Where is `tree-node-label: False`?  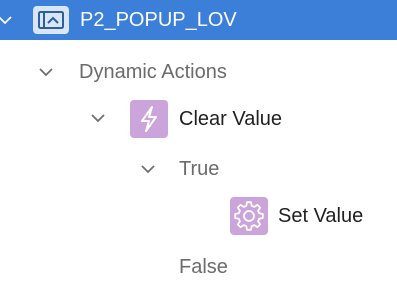
tree-node-label: False is located at coordinates (203, 267).